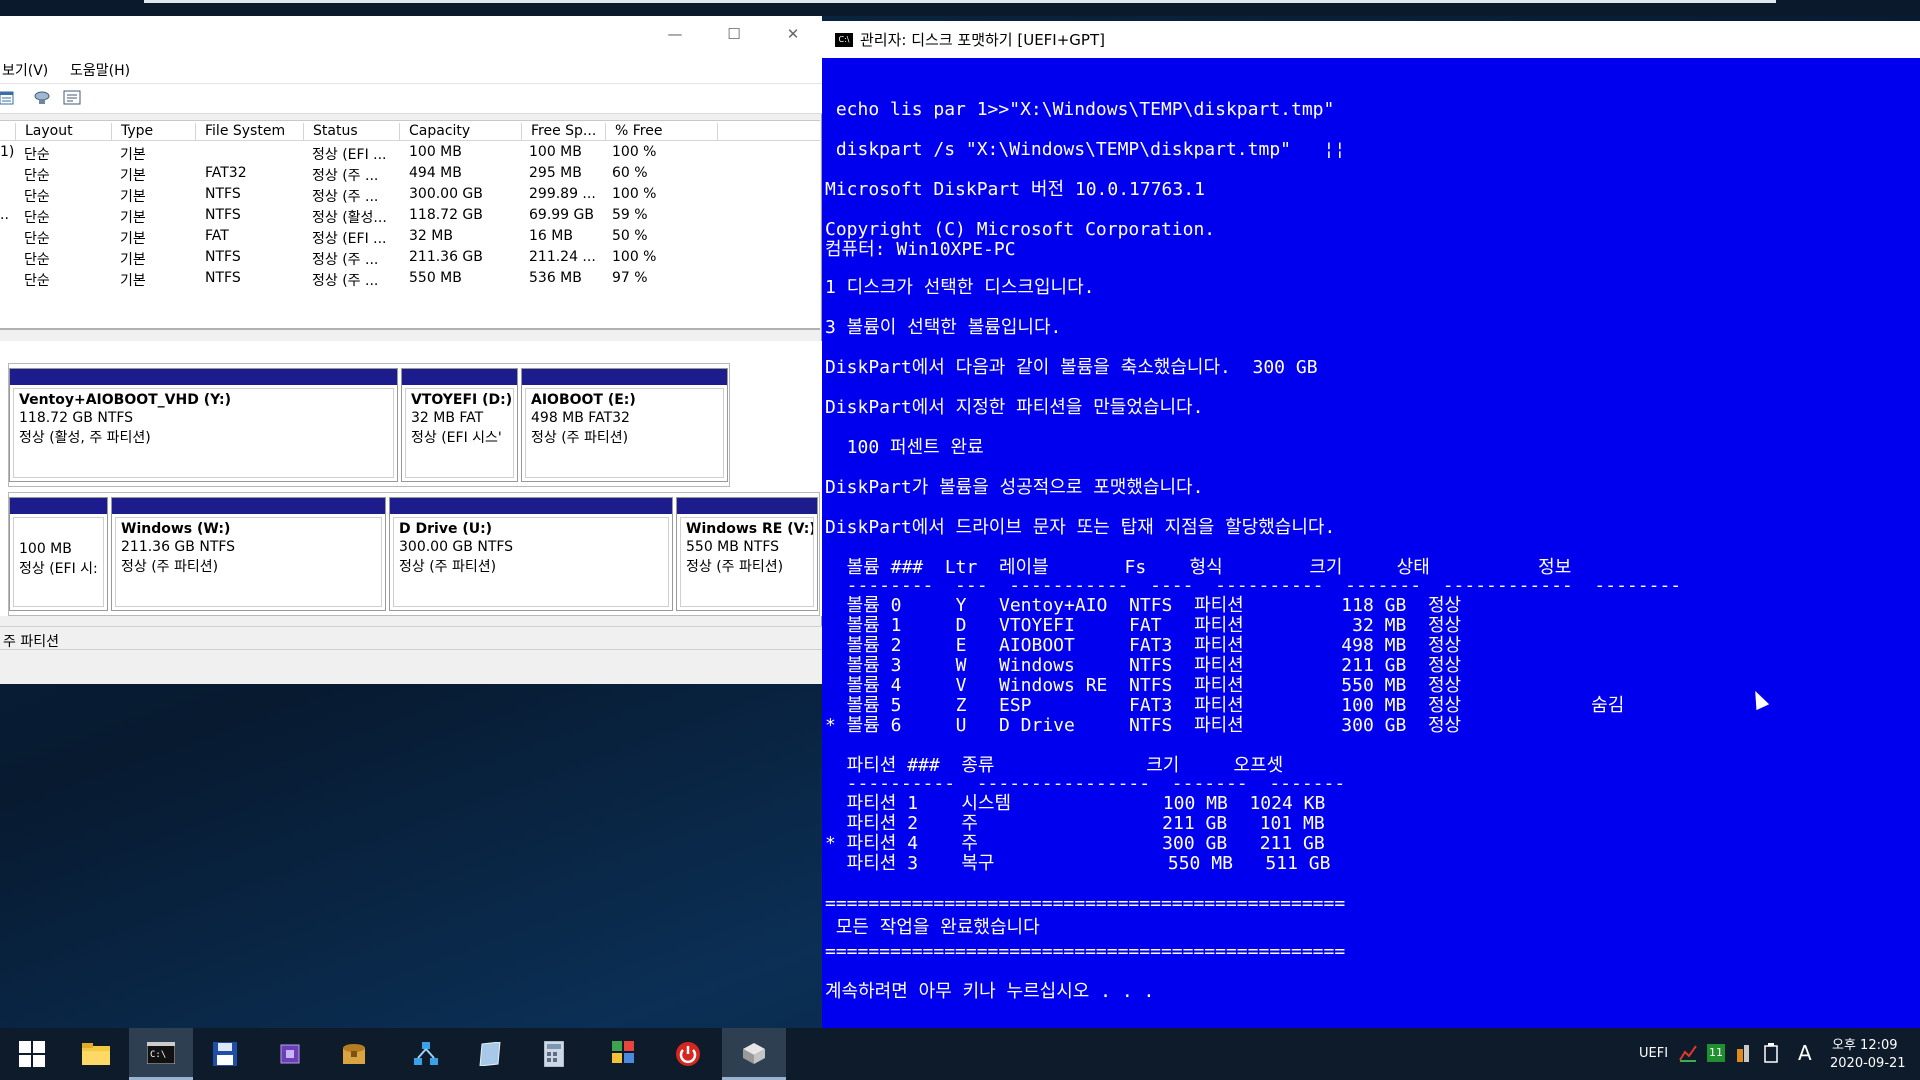 This screenshot has width=1920, height=1080. I want to click on volume-row: 단순 기본 NTFS 정상 (주 ... 550 MB 536 MB 97 %, so click(410, 279).